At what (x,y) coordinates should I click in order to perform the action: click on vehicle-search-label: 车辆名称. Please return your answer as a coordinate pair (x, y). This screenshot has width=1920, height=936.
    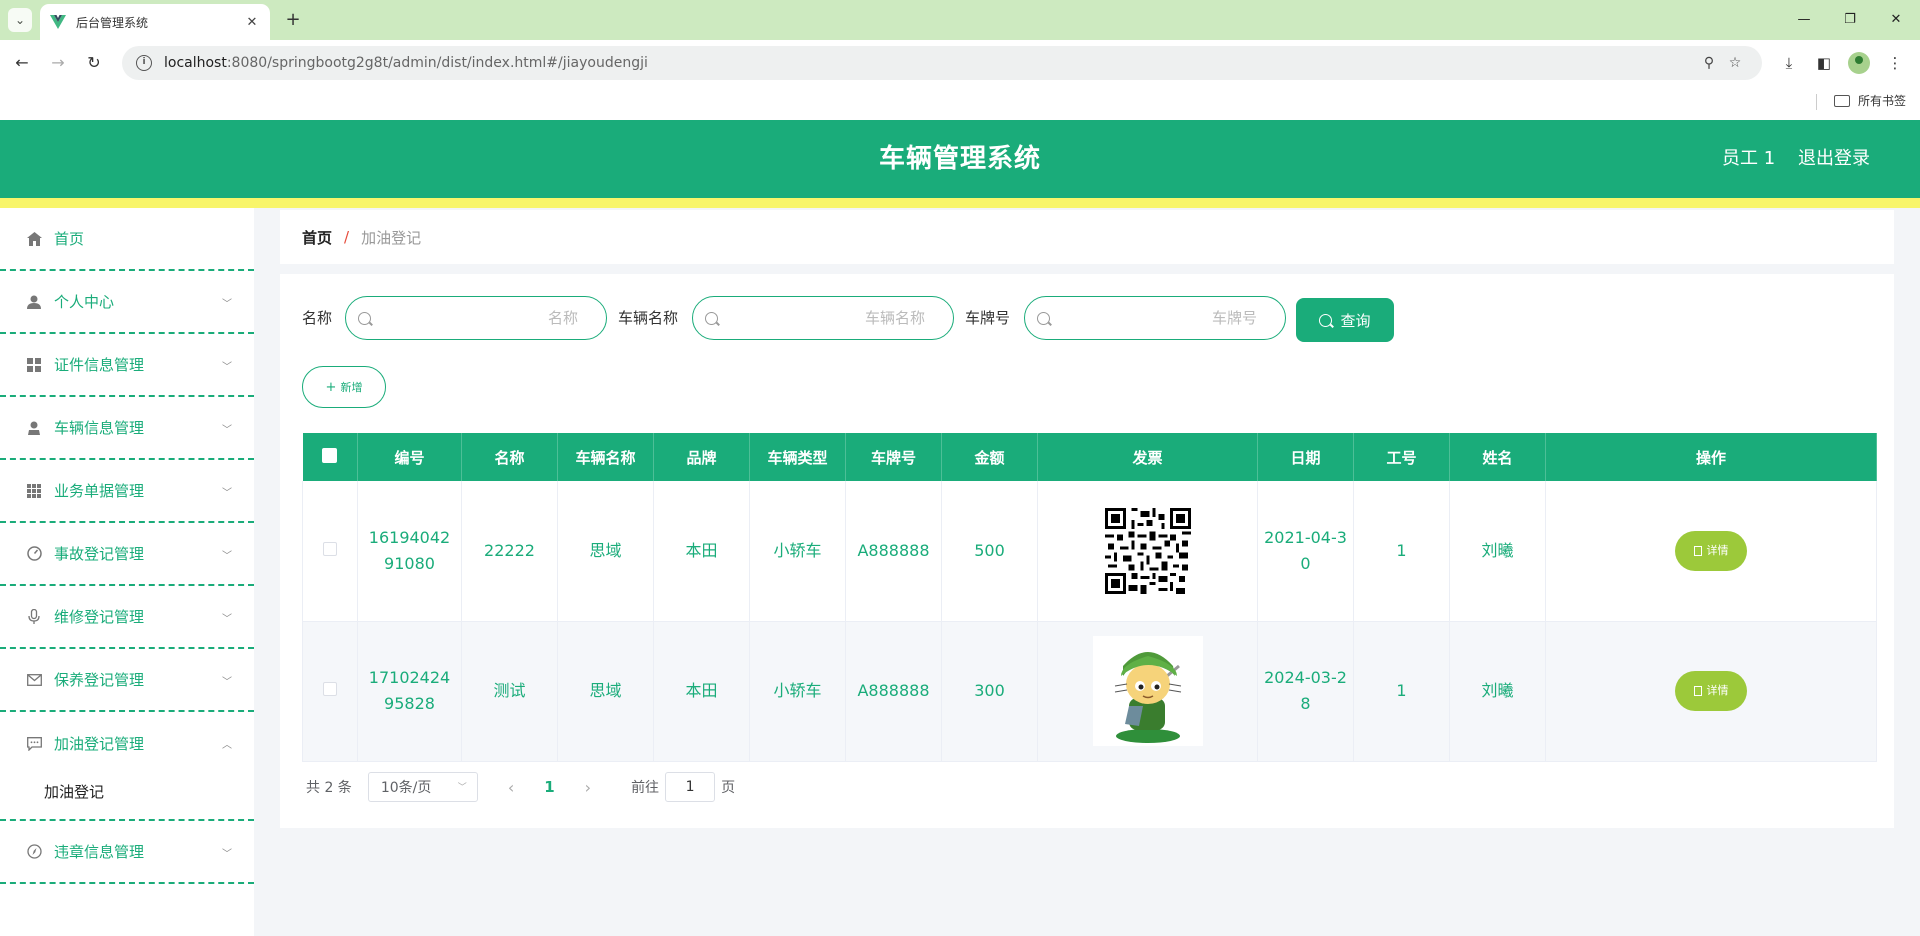
    Looking at the image, I should click on (648, 318).